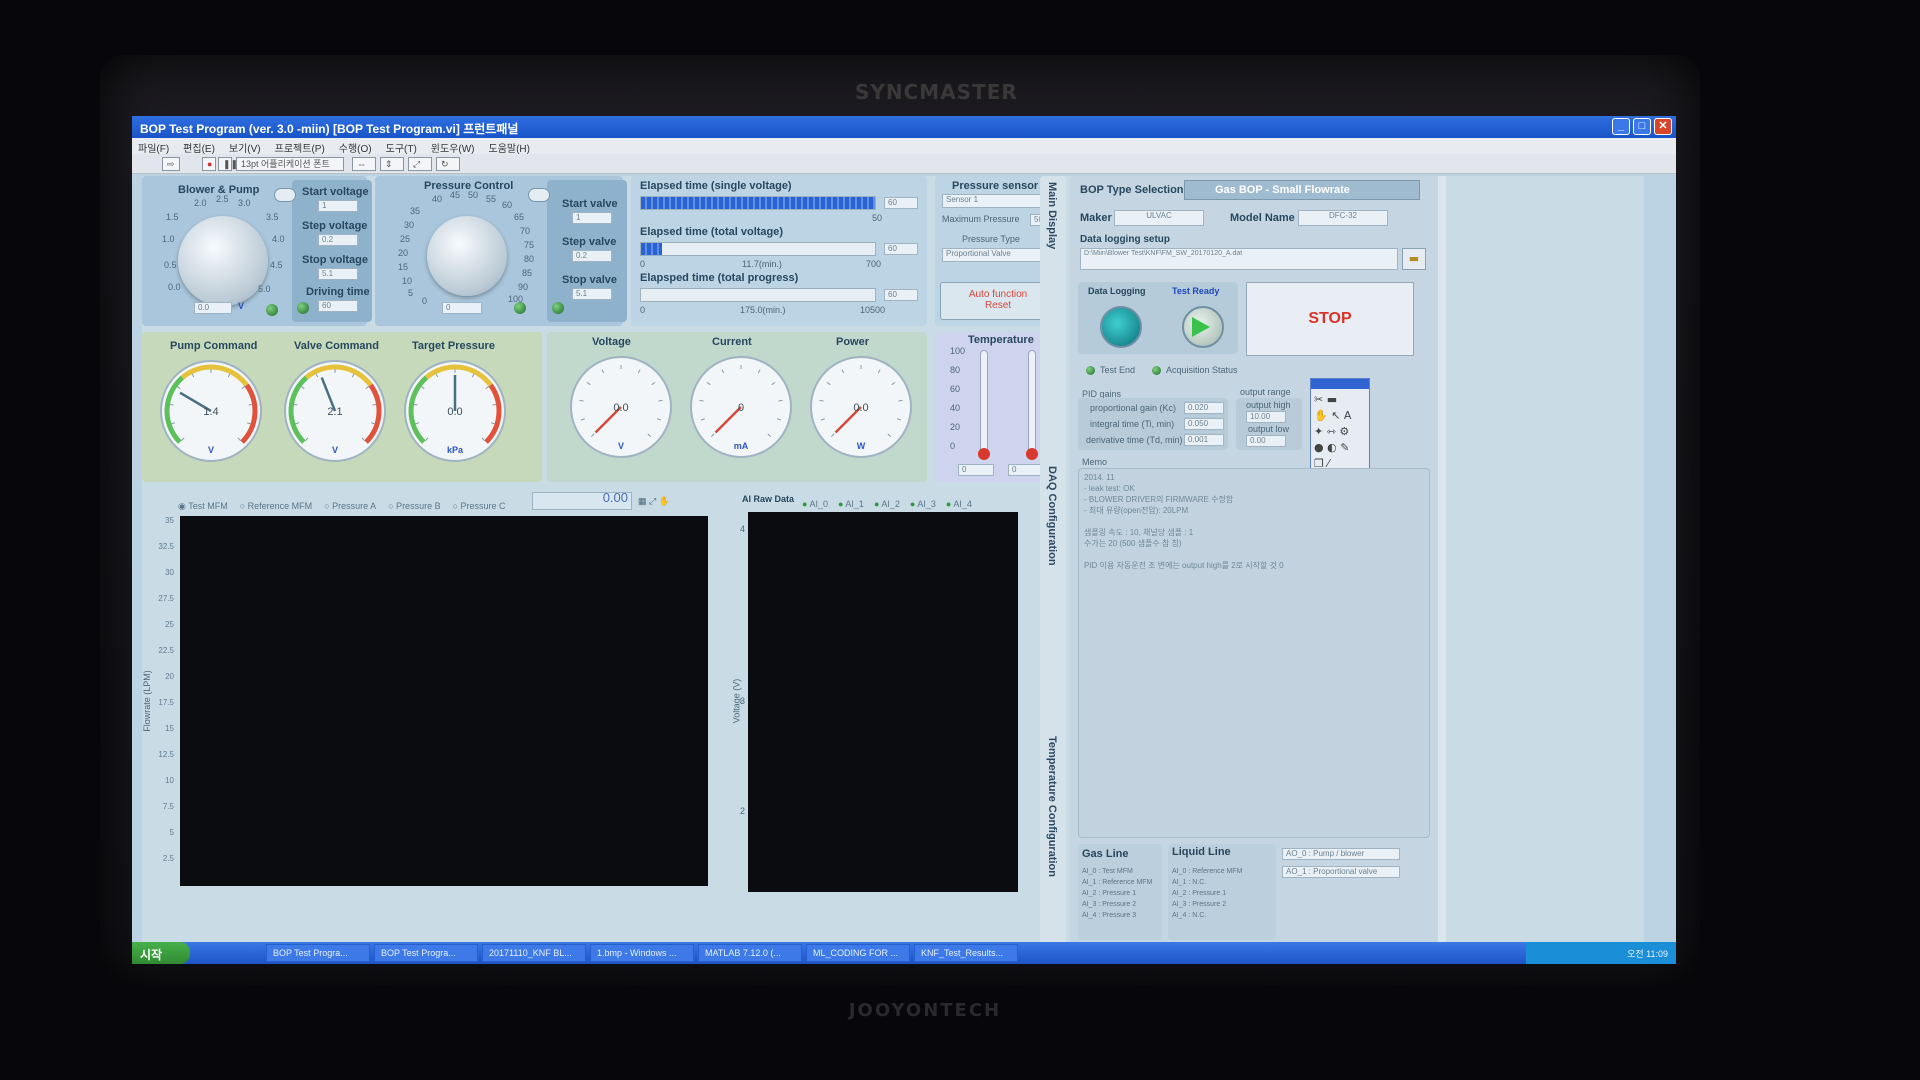 This screenshot has width=1920, height=1080. Describe the element at coordinates (1204, 424) in the screenshot. I see `ti-input: 0.050` at that location.